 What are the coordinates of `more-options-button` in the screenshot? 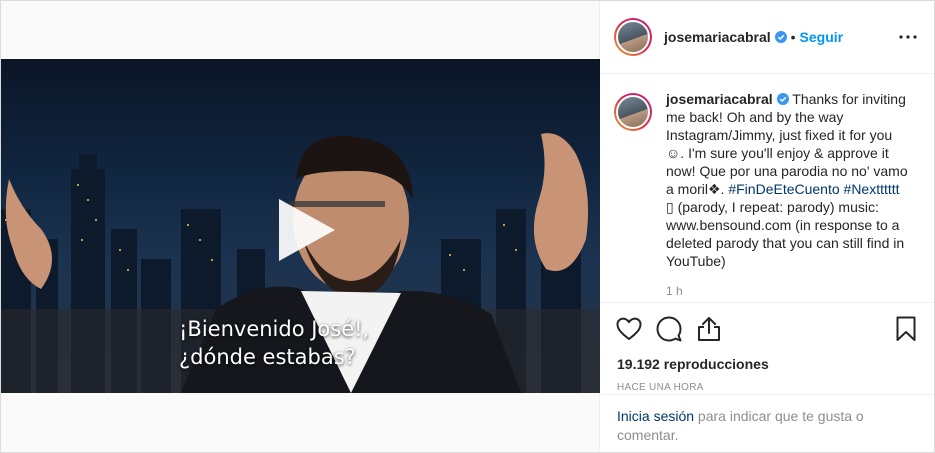 It's located at (908, 37).